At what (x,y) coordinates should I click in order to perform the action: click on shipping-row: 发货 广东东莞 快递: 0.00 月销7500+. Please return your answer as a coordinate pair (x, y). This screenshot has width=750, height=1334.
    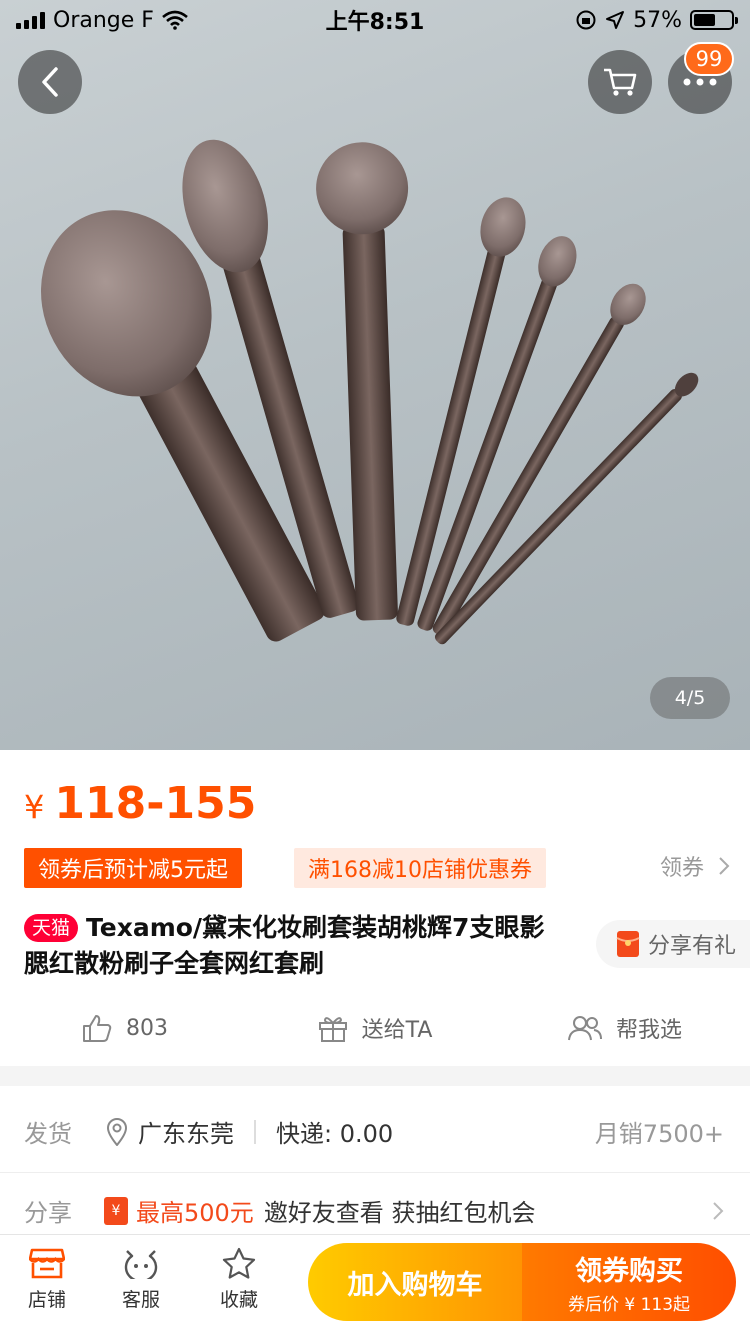
    Looking at the image, I should click on (375, 1129).